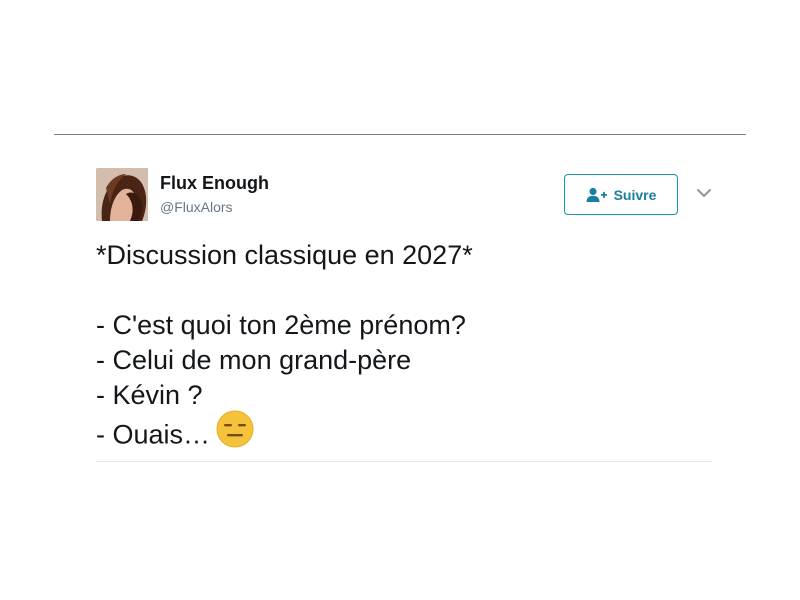 This screenshot has width=800, height=600. I want to click on tweet-text-line, so click(404, 290).